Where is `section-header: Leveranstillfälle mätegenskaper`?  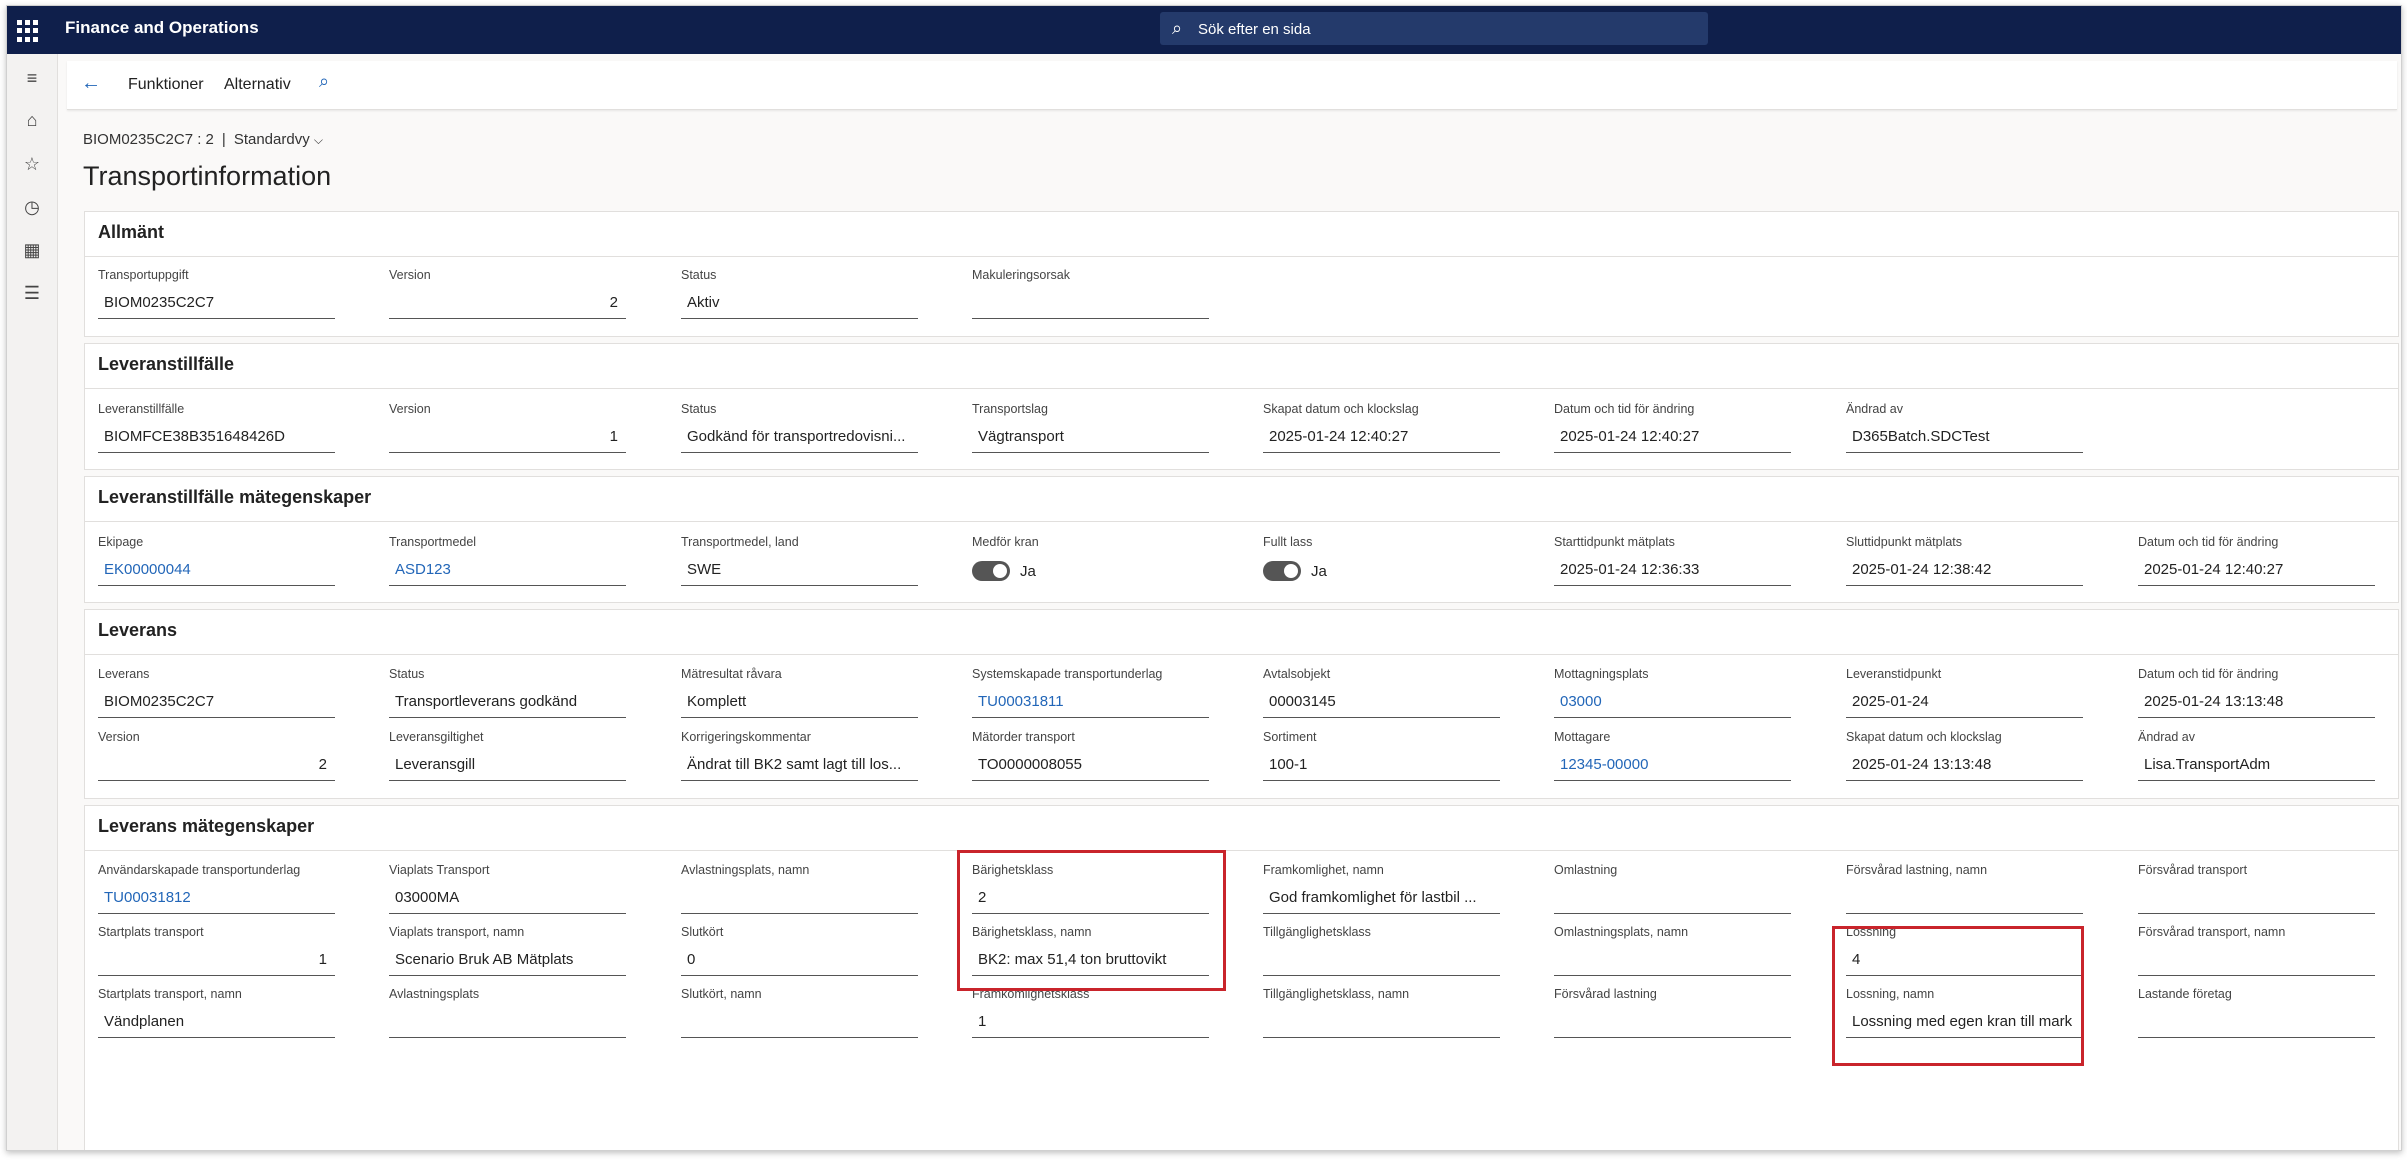 section-header: Leveranstillfälle mätegenskaper is located at coordinates (234, 497).